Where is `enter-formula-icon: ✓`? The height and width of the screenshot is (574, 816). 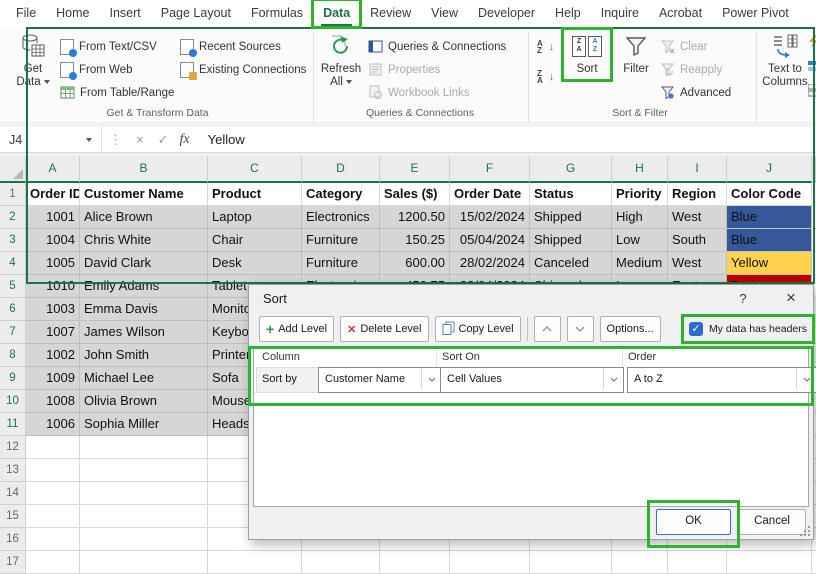
enter-formula-icon: ✓ is located at coordinates (163, 140).